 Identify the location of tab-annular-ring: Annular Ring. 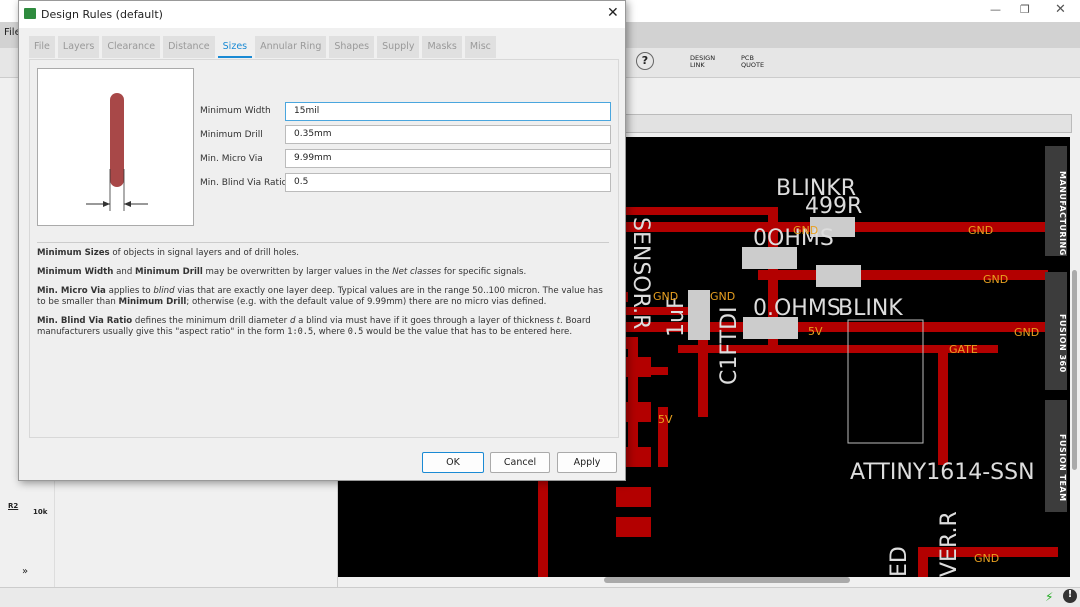
(291, 47).